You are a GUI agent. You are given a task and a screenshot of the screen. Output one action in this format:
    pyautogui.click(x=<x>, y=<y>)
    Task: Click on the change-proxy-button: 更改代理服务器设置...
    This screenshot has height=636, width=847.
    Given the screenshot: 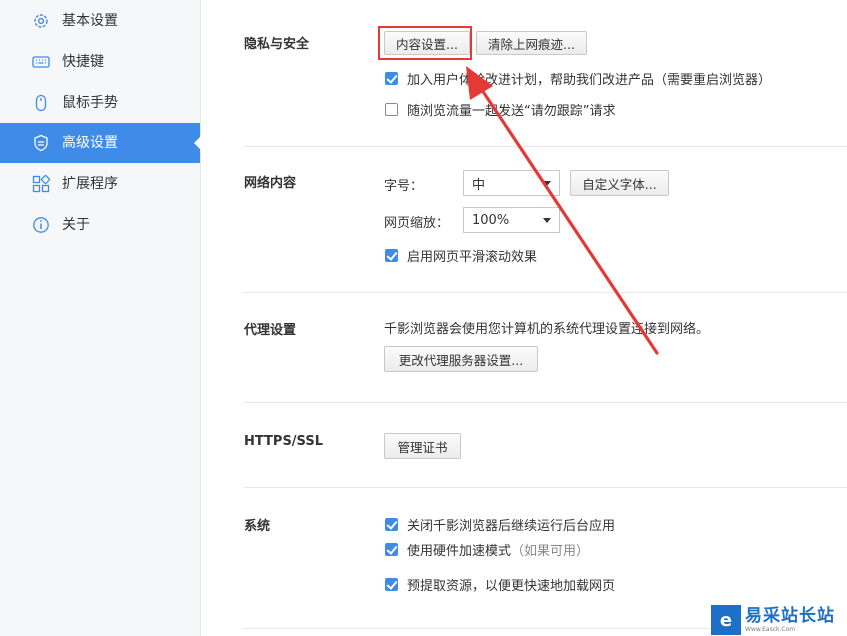 What is the action you would take?
    pyautogui.click(x=461, y=359)
    